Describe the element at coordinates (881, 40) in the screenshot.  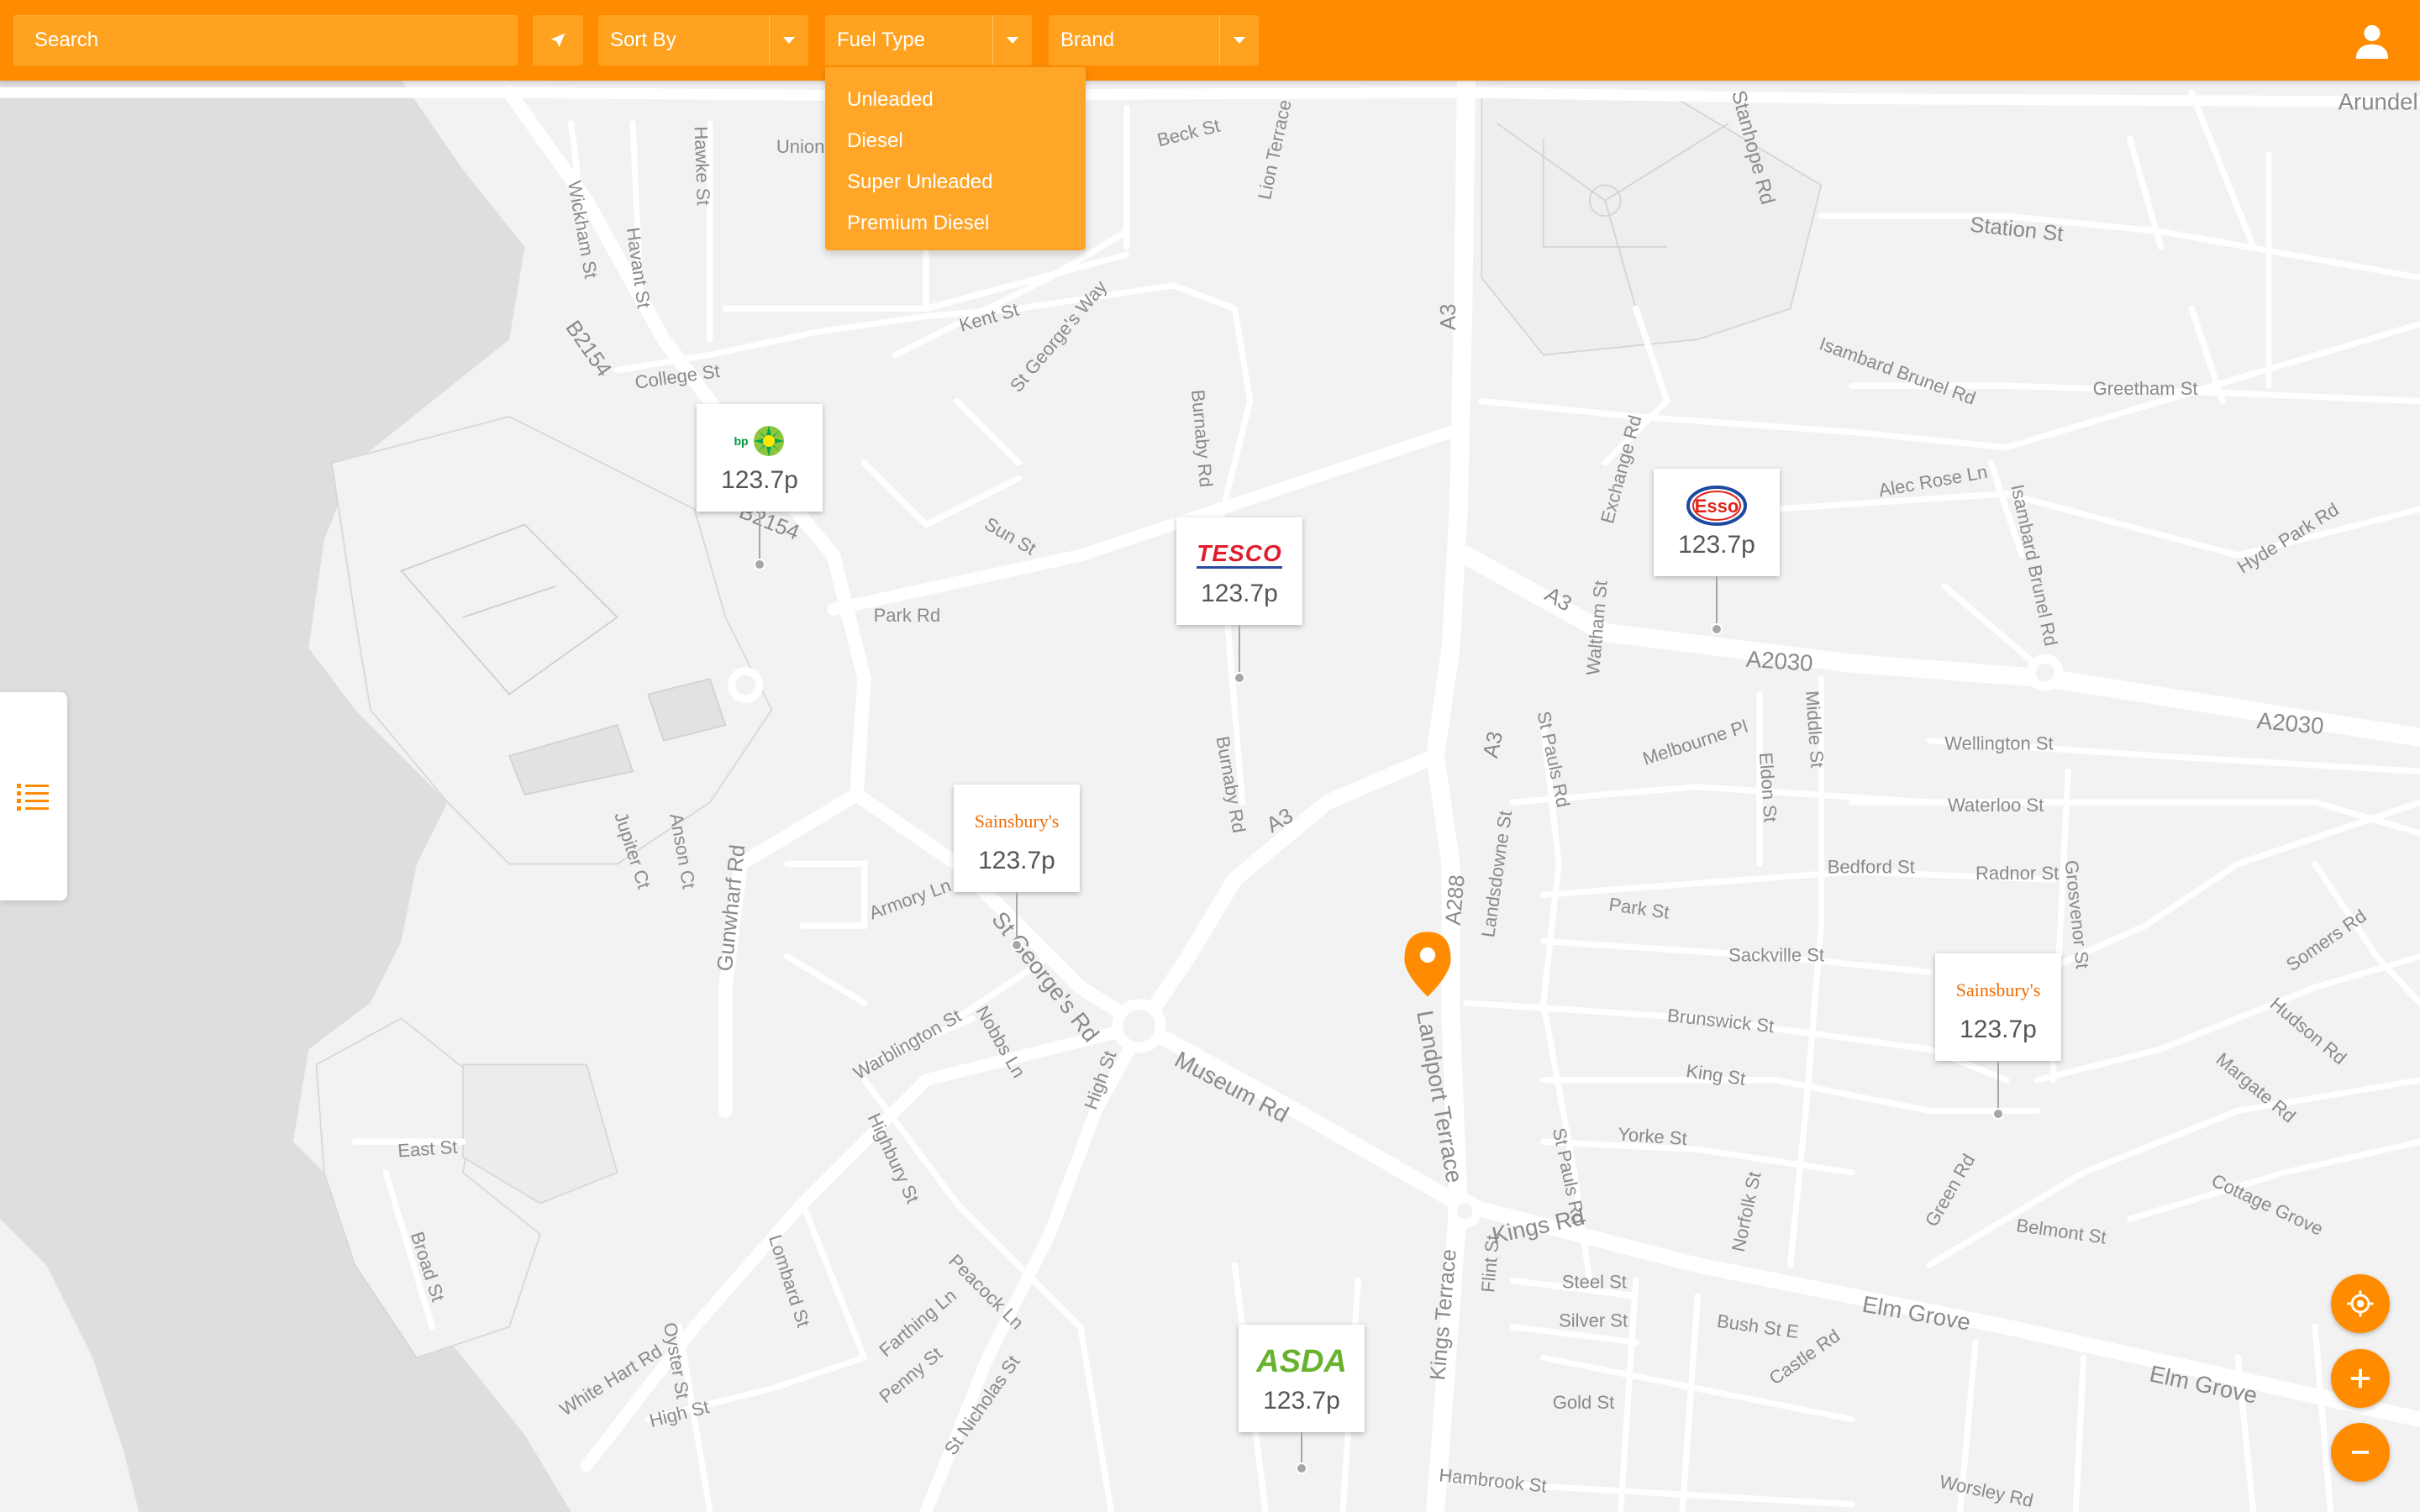
I see `fuel-type-label: Fuel Type` at that location.